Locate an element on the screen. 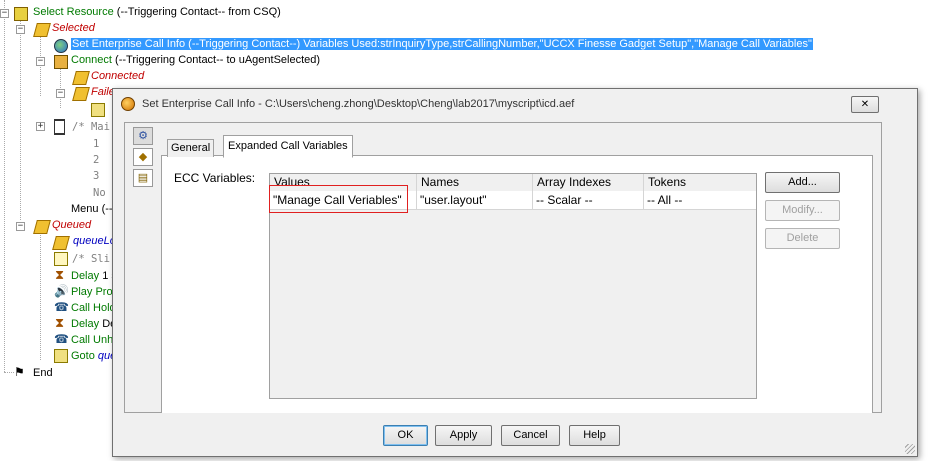 Image resolution: width=931 pixels, height=461 pixels. note-icon: ▤ is located at coordinates (143, 178).